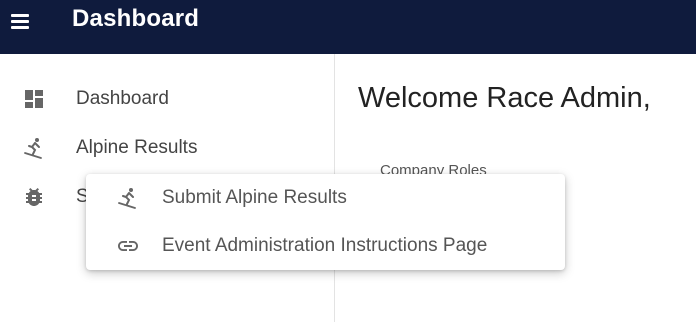 The width and height of the screenshot is (696, 322). Describe the element at coordinates (128, 246) in the screenshot. I see `link-icon` at that location.